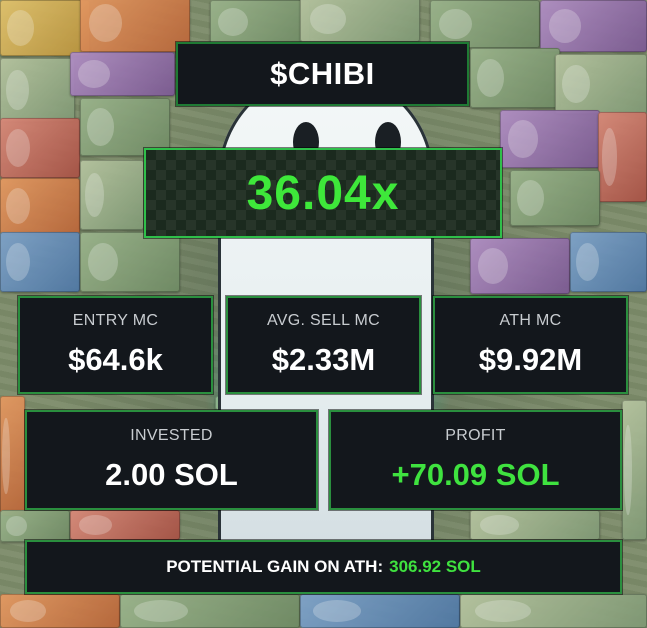 Image resolution: width=647 pixels, height=628 pixels. I want to click on profit-label: PROFIT, so click(475, 435).